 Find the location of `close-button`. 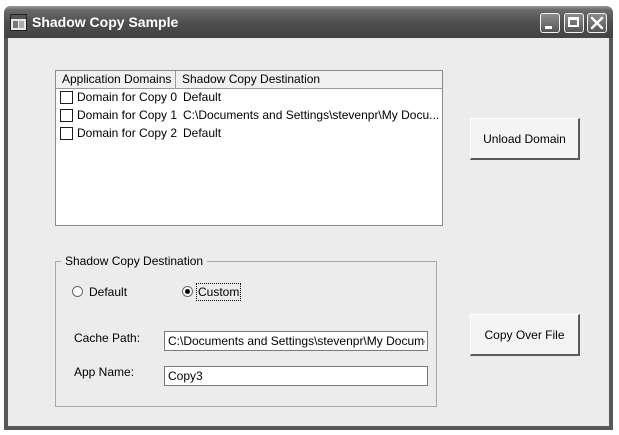

close-button is located at coordinates (597, 23).